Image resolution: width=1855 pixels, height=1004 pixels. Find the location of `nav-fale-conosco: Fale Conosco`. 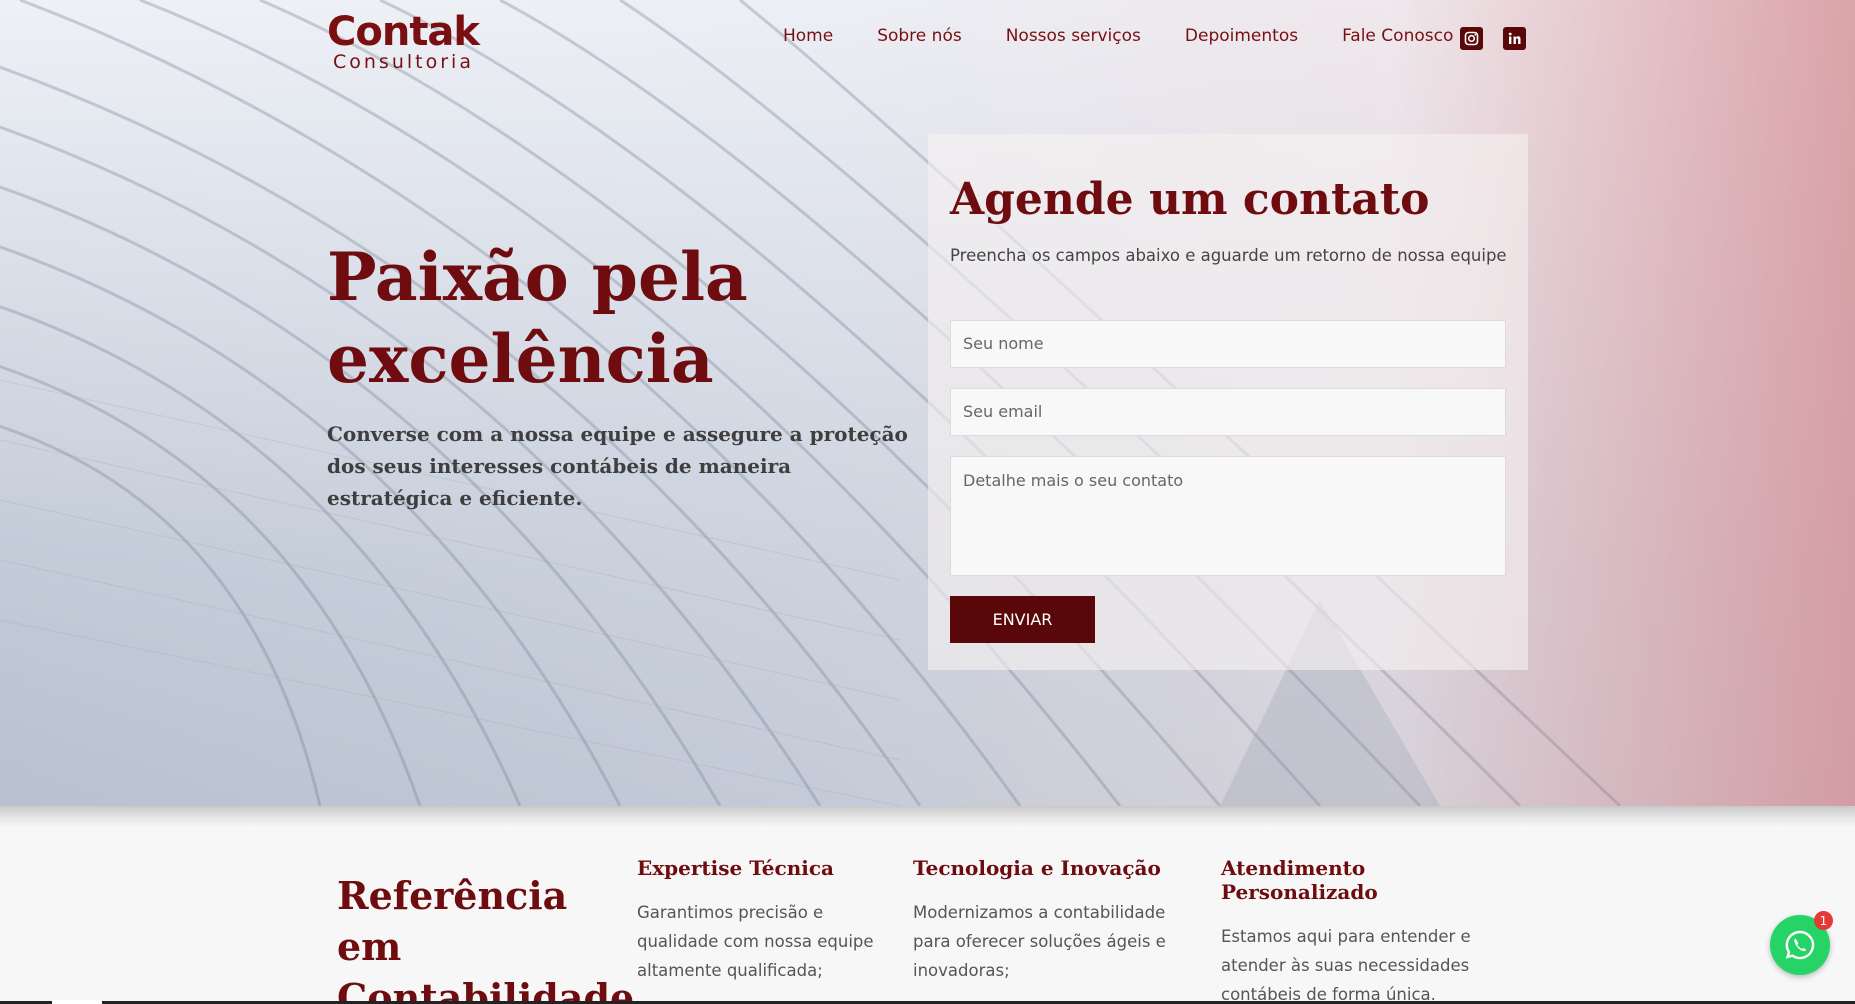

nav-fale-conosco: Fale Conosco is located at coordinates (1397, 36).